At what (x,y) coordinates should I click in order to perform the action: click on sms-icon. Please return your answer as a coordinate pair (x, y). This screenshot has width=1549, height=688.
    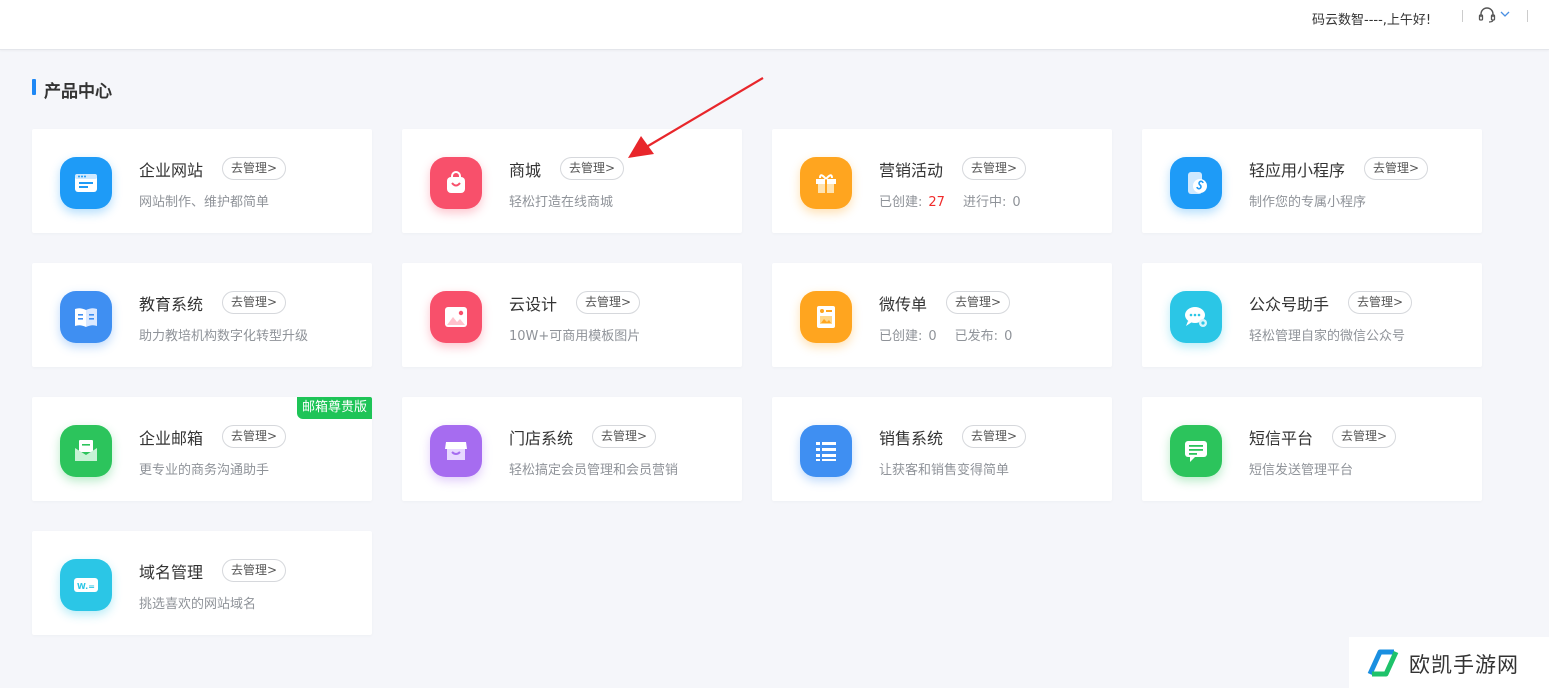
    Looking at the image, I should click on (1196, 451).